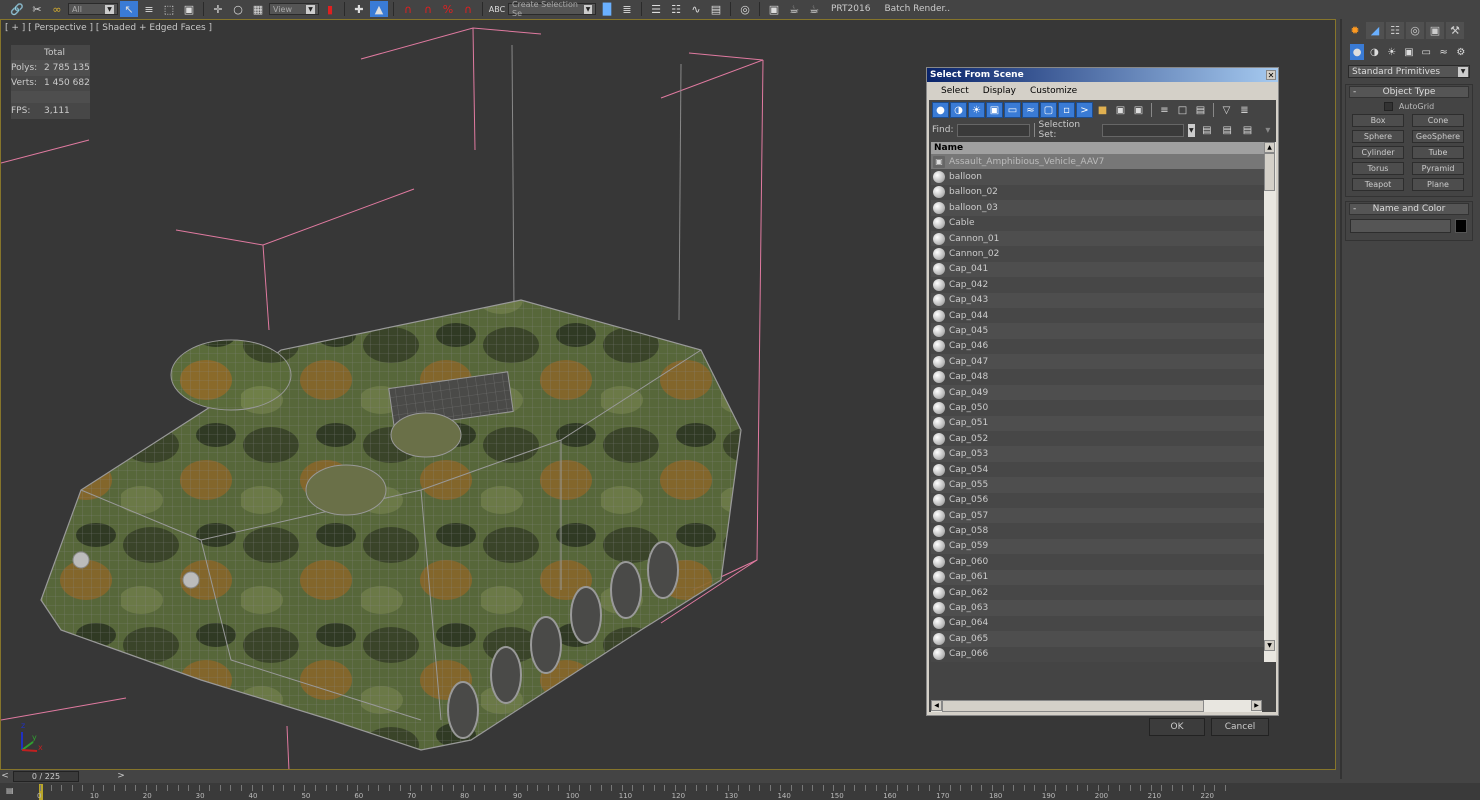 The width and height of the screenshot is (1480, 800). I want to click on menu-select: Select, so click(955, 91).